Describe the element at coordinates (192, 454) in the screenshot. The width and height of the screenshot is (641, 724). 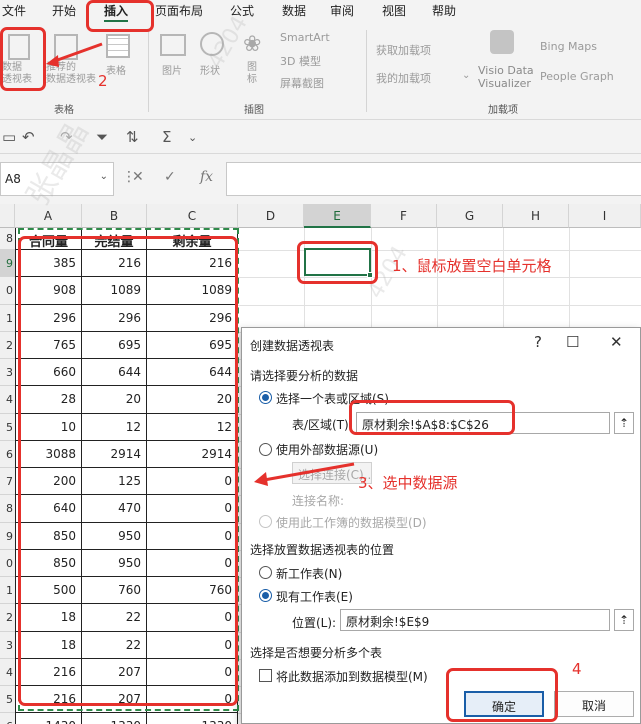
I see `data-cell: 2914` at that location.